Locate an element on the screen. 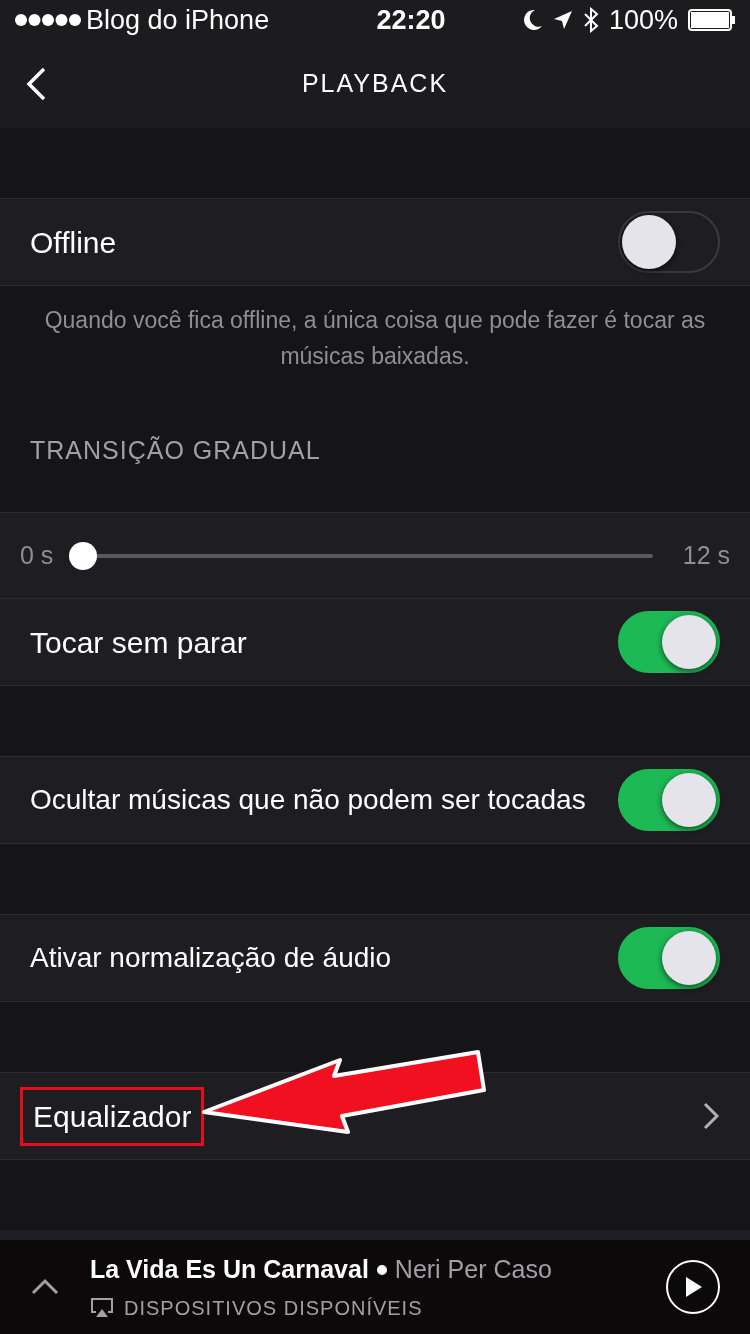 The width and height of the screenshot is (750, 1334). chevron-up-icon is located at coordinates (45, 1287).